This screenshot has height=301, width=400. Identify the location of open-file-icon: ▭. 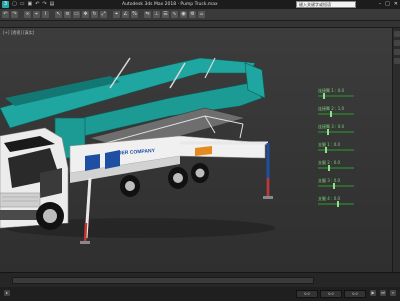
(22, 4).